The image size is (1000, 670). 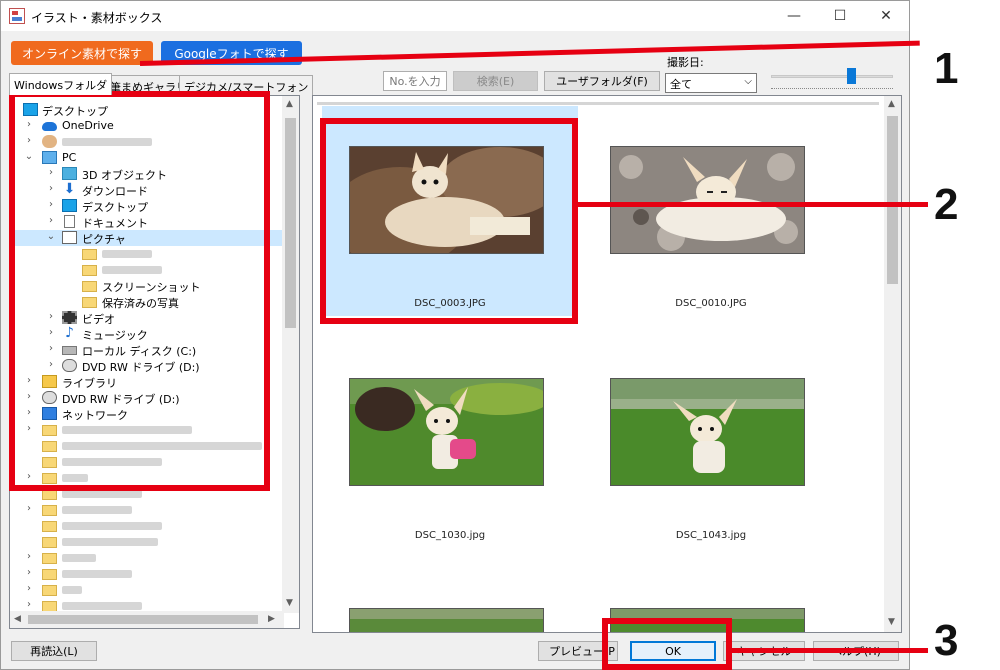 I want to click on annotation-number-2: 2, so click(x=946, y=204).